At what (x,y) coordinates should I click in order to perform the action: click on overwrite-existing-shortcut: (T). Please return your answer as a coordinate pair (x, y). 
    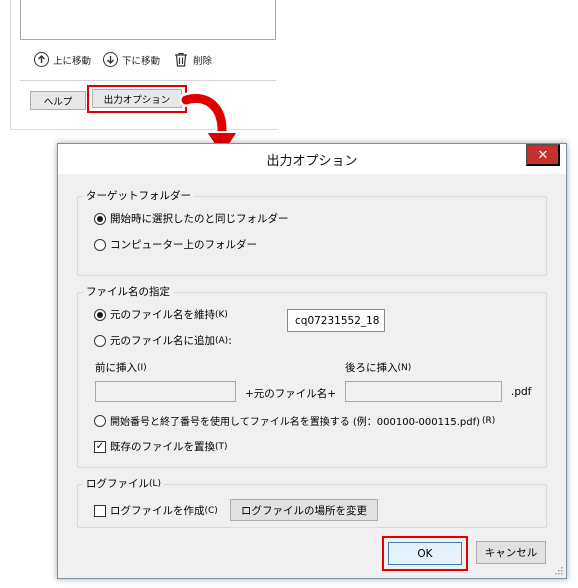
    Looking at the image, I should click on (221, 446).